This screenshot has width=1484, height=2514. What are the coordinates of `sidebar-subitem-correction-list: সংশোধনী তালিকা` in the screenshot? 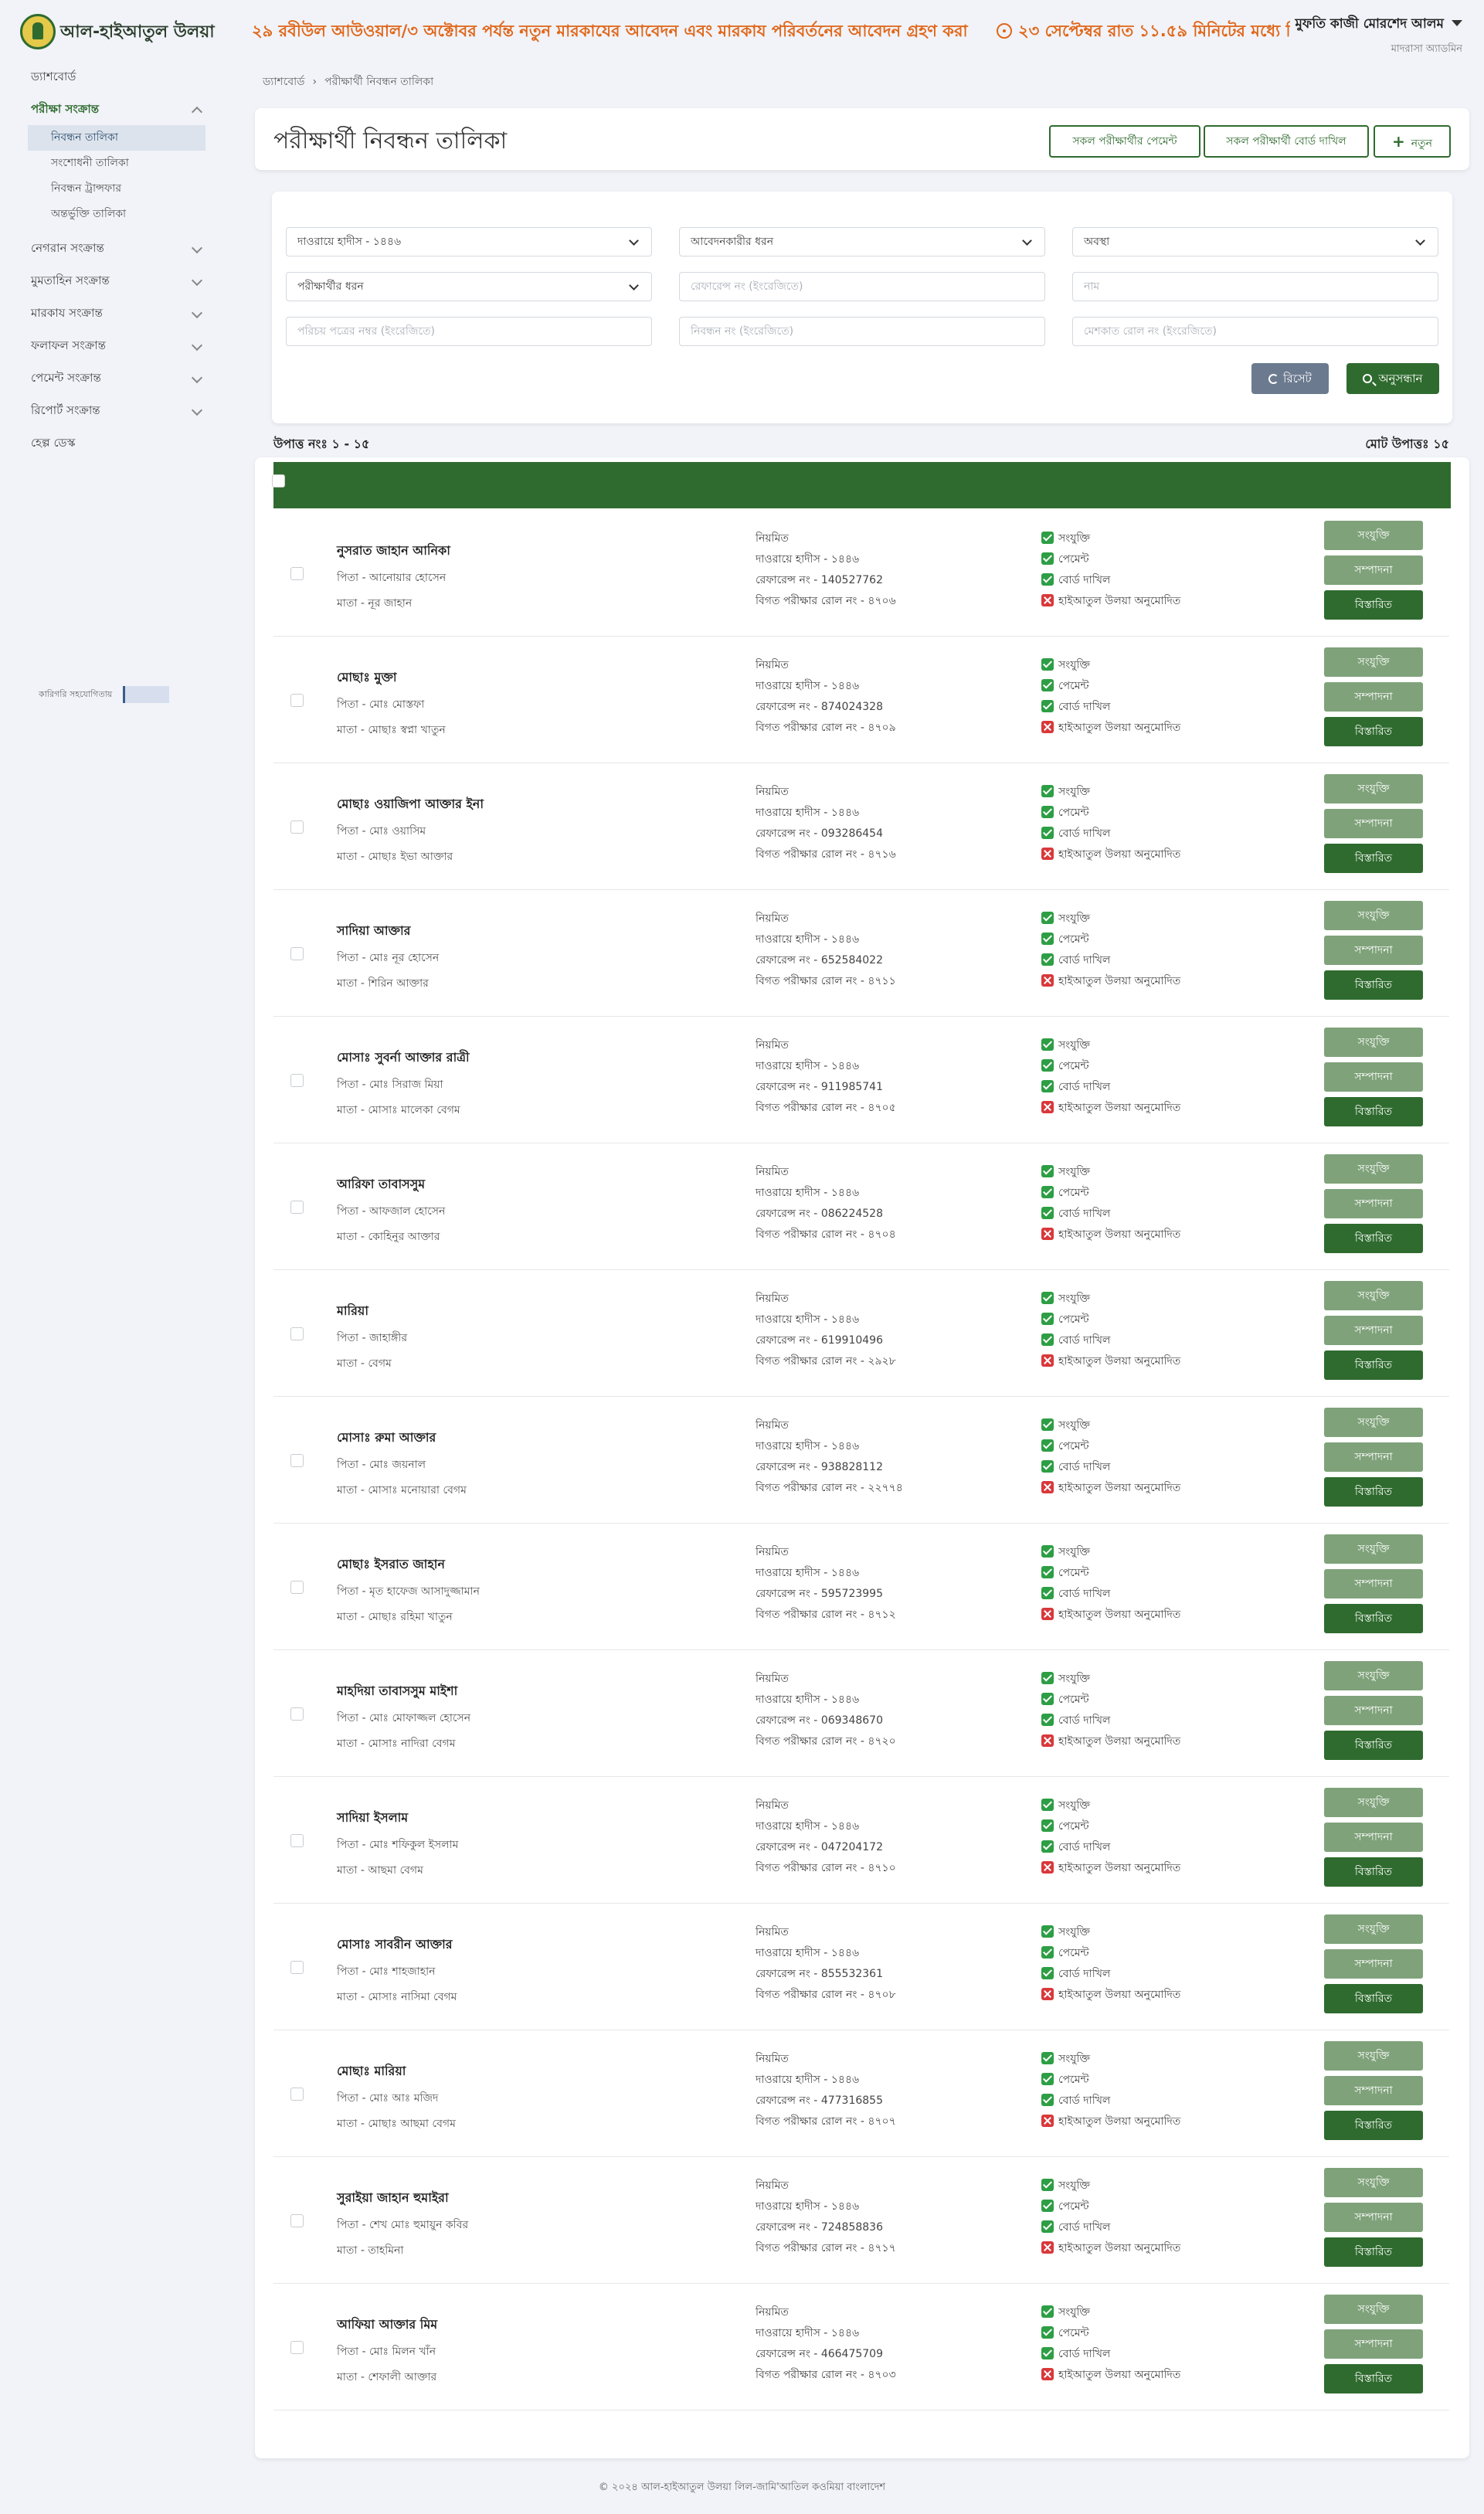 It's located at (116, 163).